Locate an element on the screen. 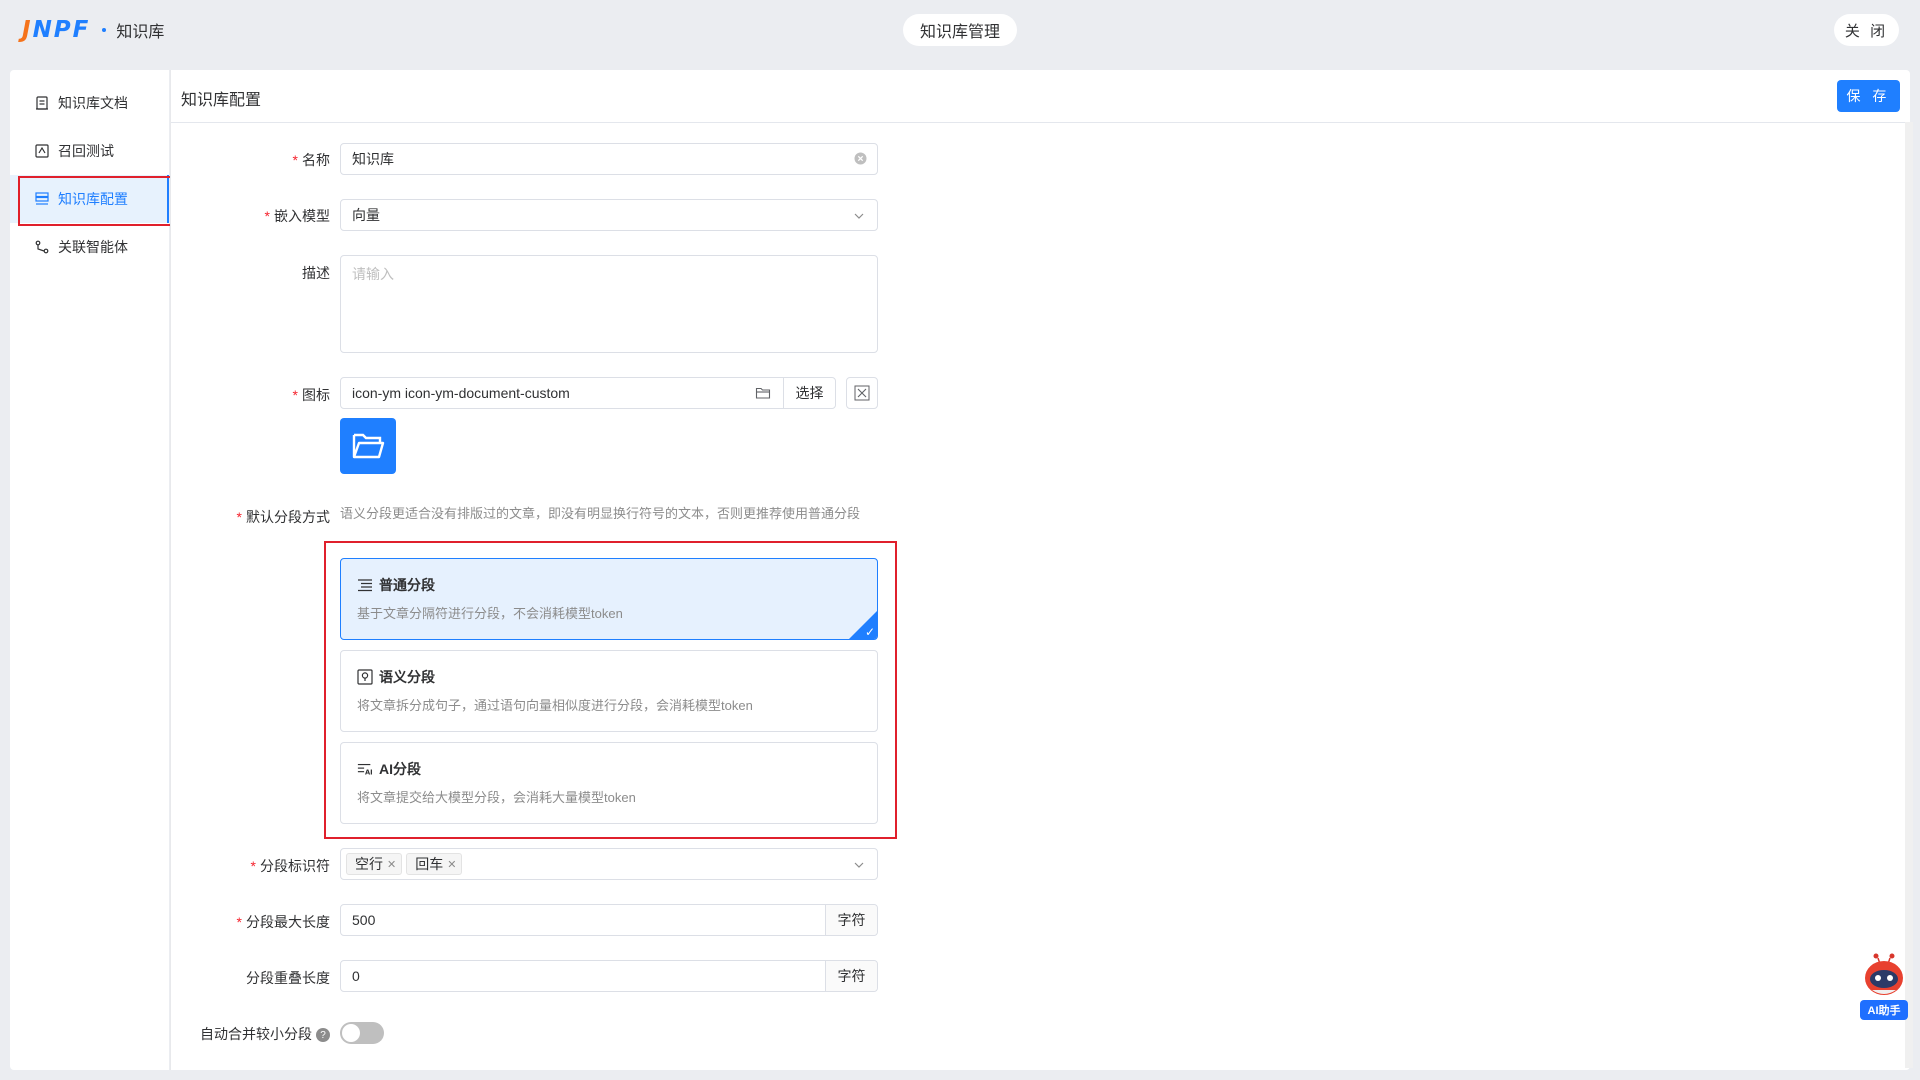 The image size is (1920, 1080). ai-text-icon: AI is located at coordinates (365, 769).